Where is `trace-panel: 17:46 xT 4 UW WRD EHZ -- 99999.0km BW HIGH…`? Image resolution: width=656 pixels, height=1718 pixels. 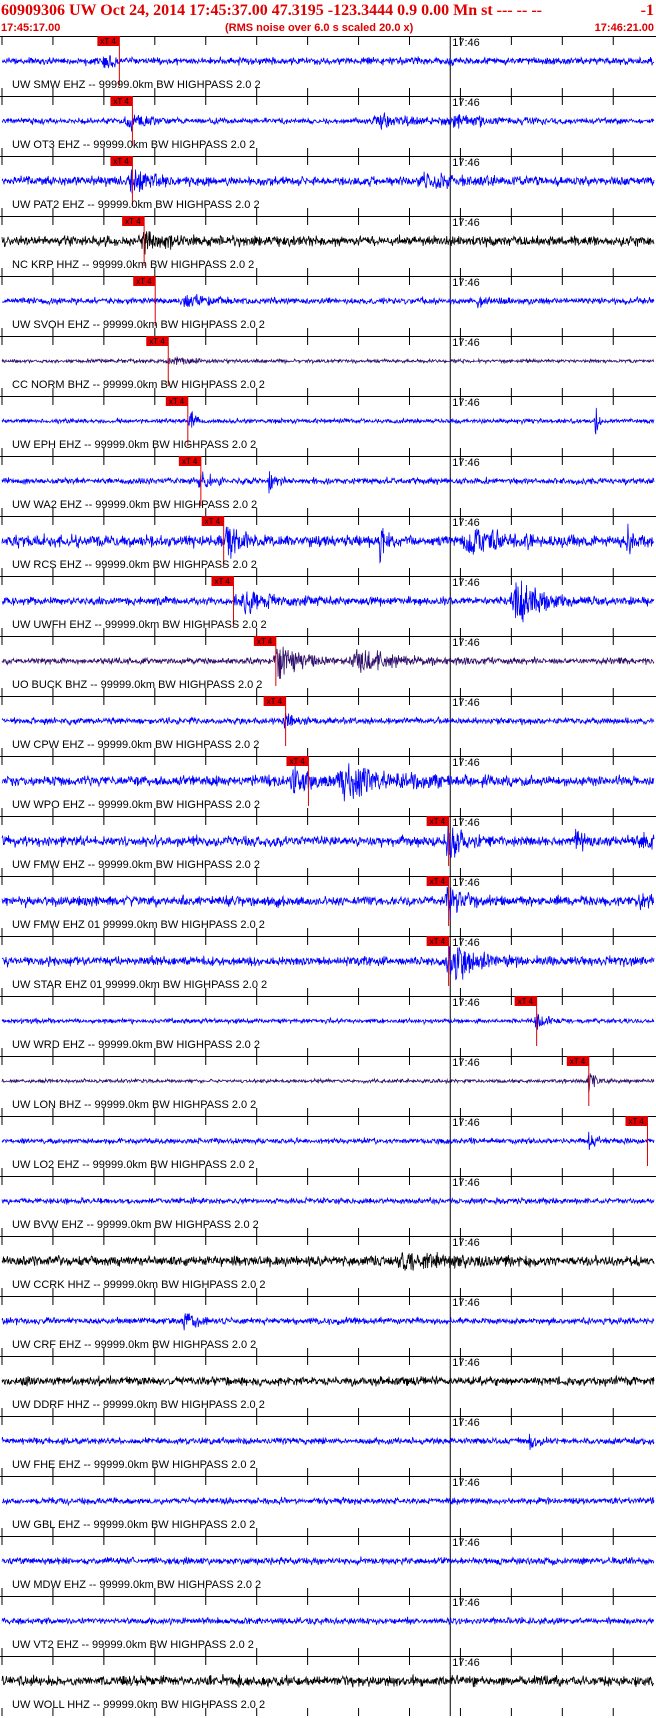 trace-panel: 17:46 xT 4 UW WRD EHZ -- 99999.0km BW HIGH… is located at coordinates (328, 1026).